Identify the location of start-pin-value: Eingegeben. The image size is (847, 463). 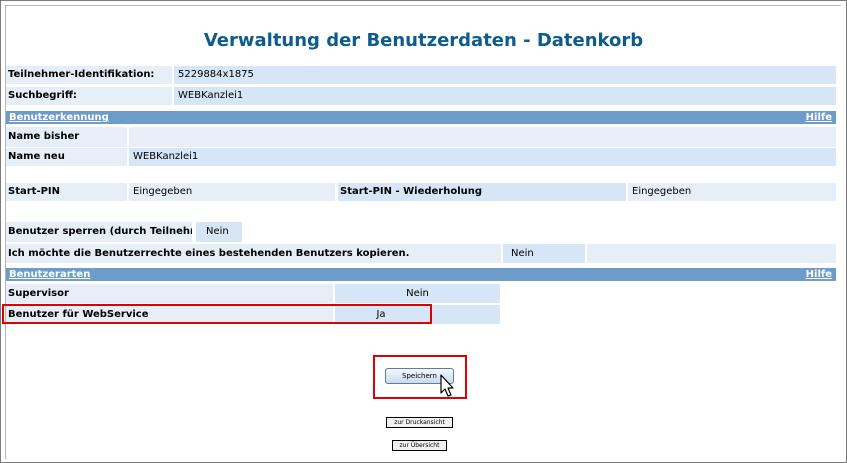
(232, 192).